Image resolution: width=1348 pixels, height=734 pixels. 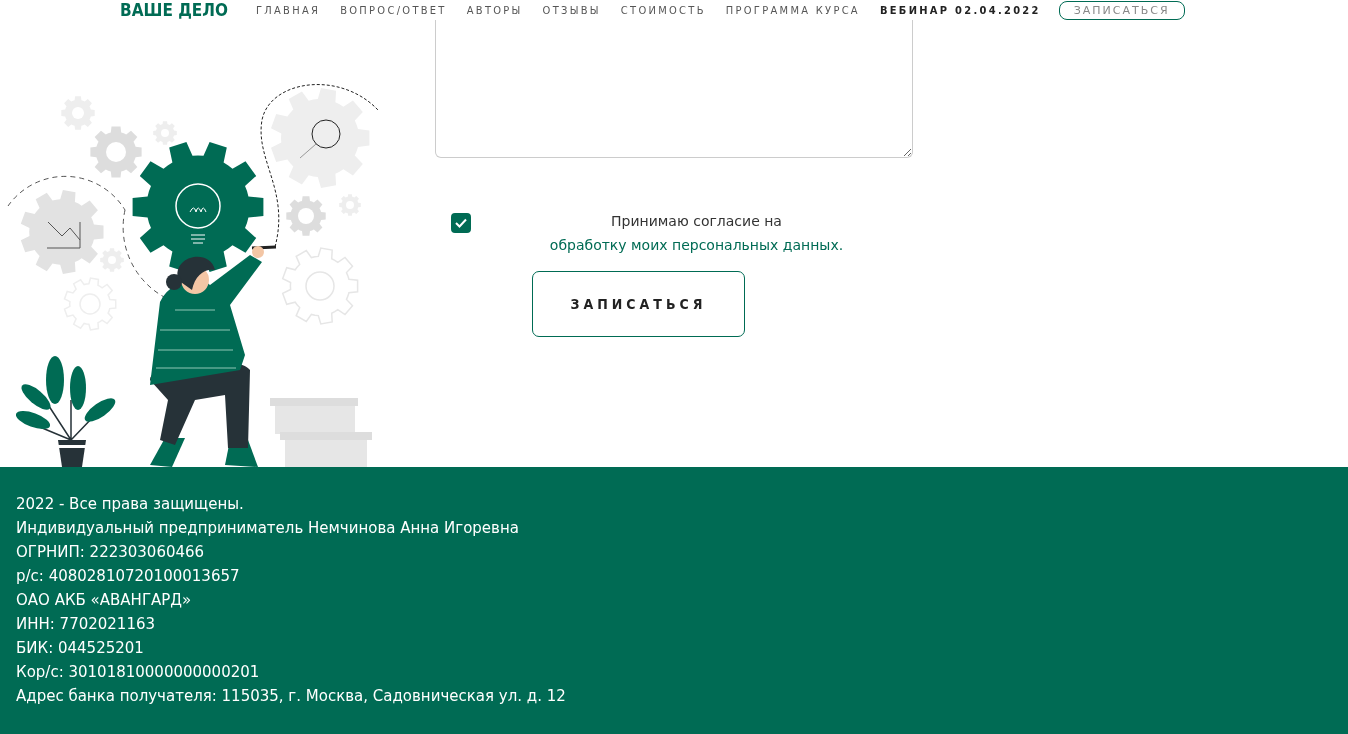 I want to click on nav-link: АВТОРЫ, so click(x=494, y=10).